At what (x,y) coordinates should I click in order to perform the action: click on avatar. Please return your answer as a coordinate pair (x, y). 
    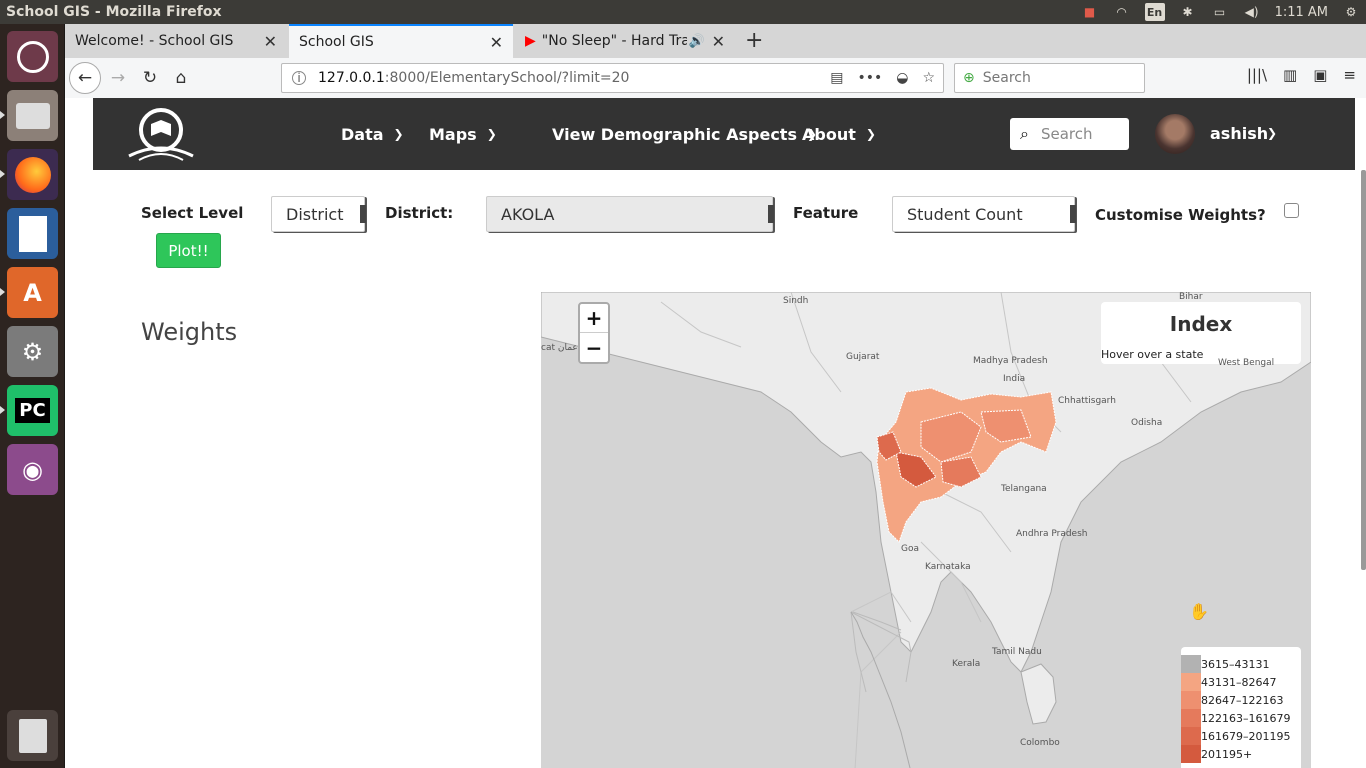
    Looking at the image, I should click on (1175, 134).